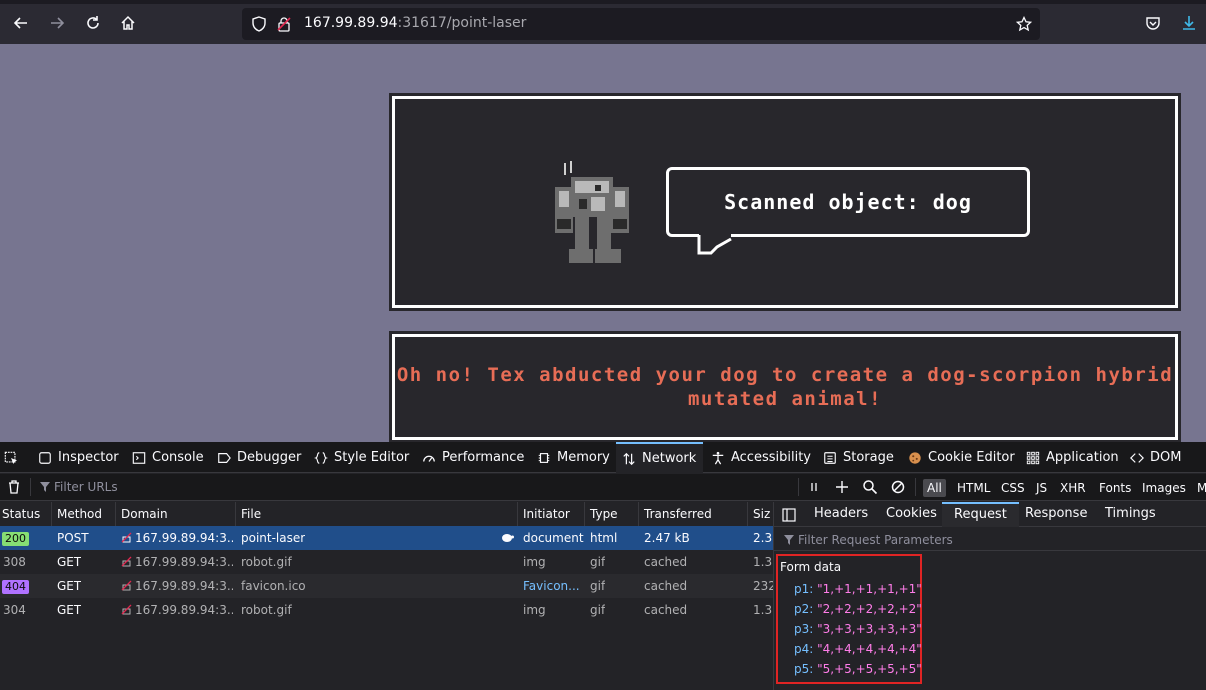 The image size is (1206, 690). Describe the element at coordinates (789, 515) in the screenshot. I see `sidebar-toggle-icon` at that location.